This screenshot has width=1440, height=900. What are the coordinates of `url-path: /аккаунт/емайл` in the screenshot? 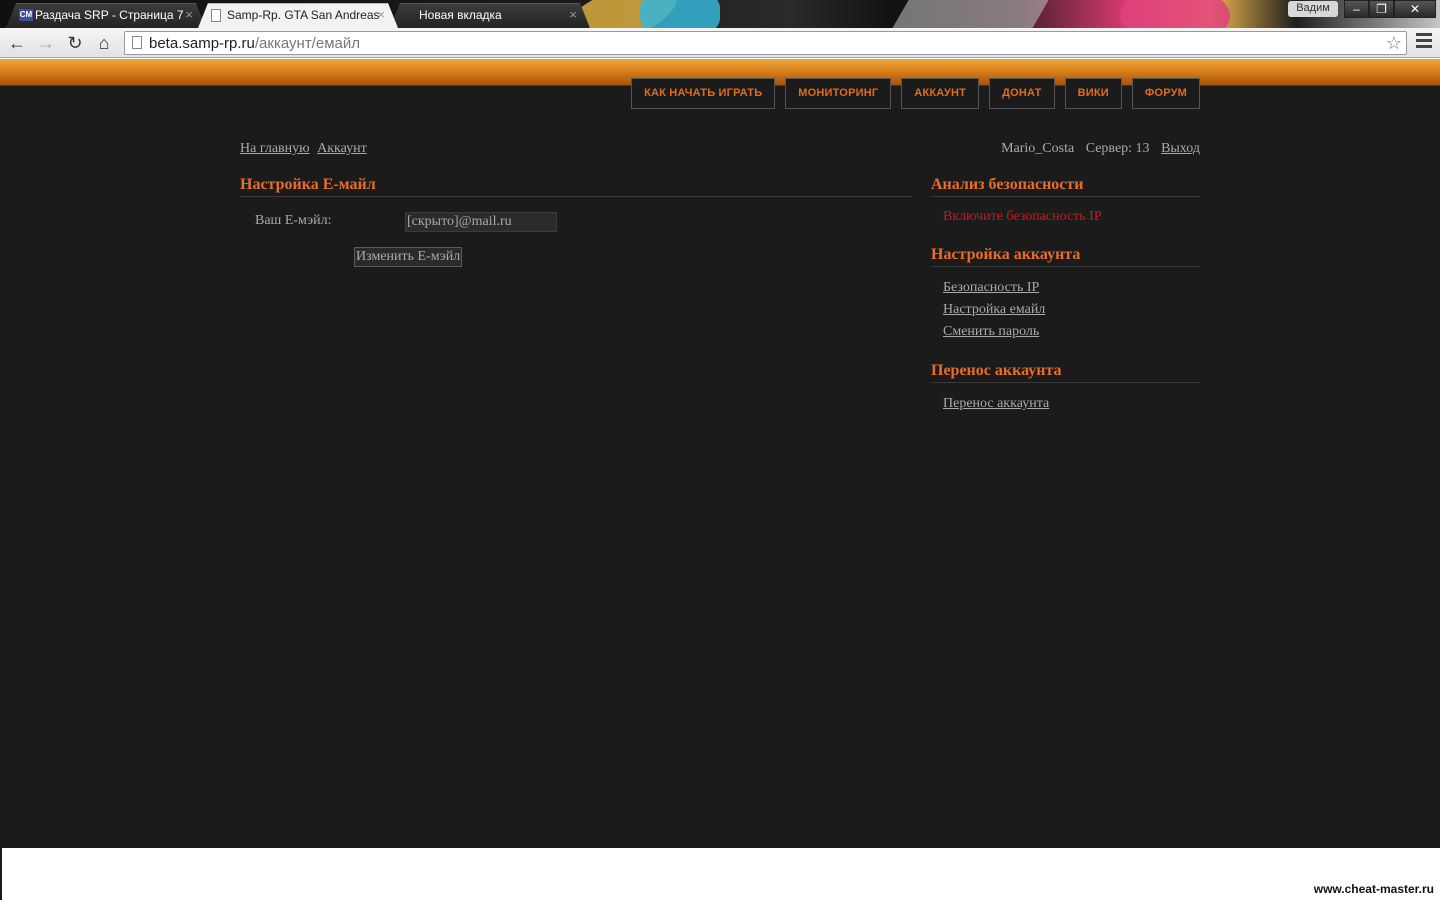 It's located at (307, 43).